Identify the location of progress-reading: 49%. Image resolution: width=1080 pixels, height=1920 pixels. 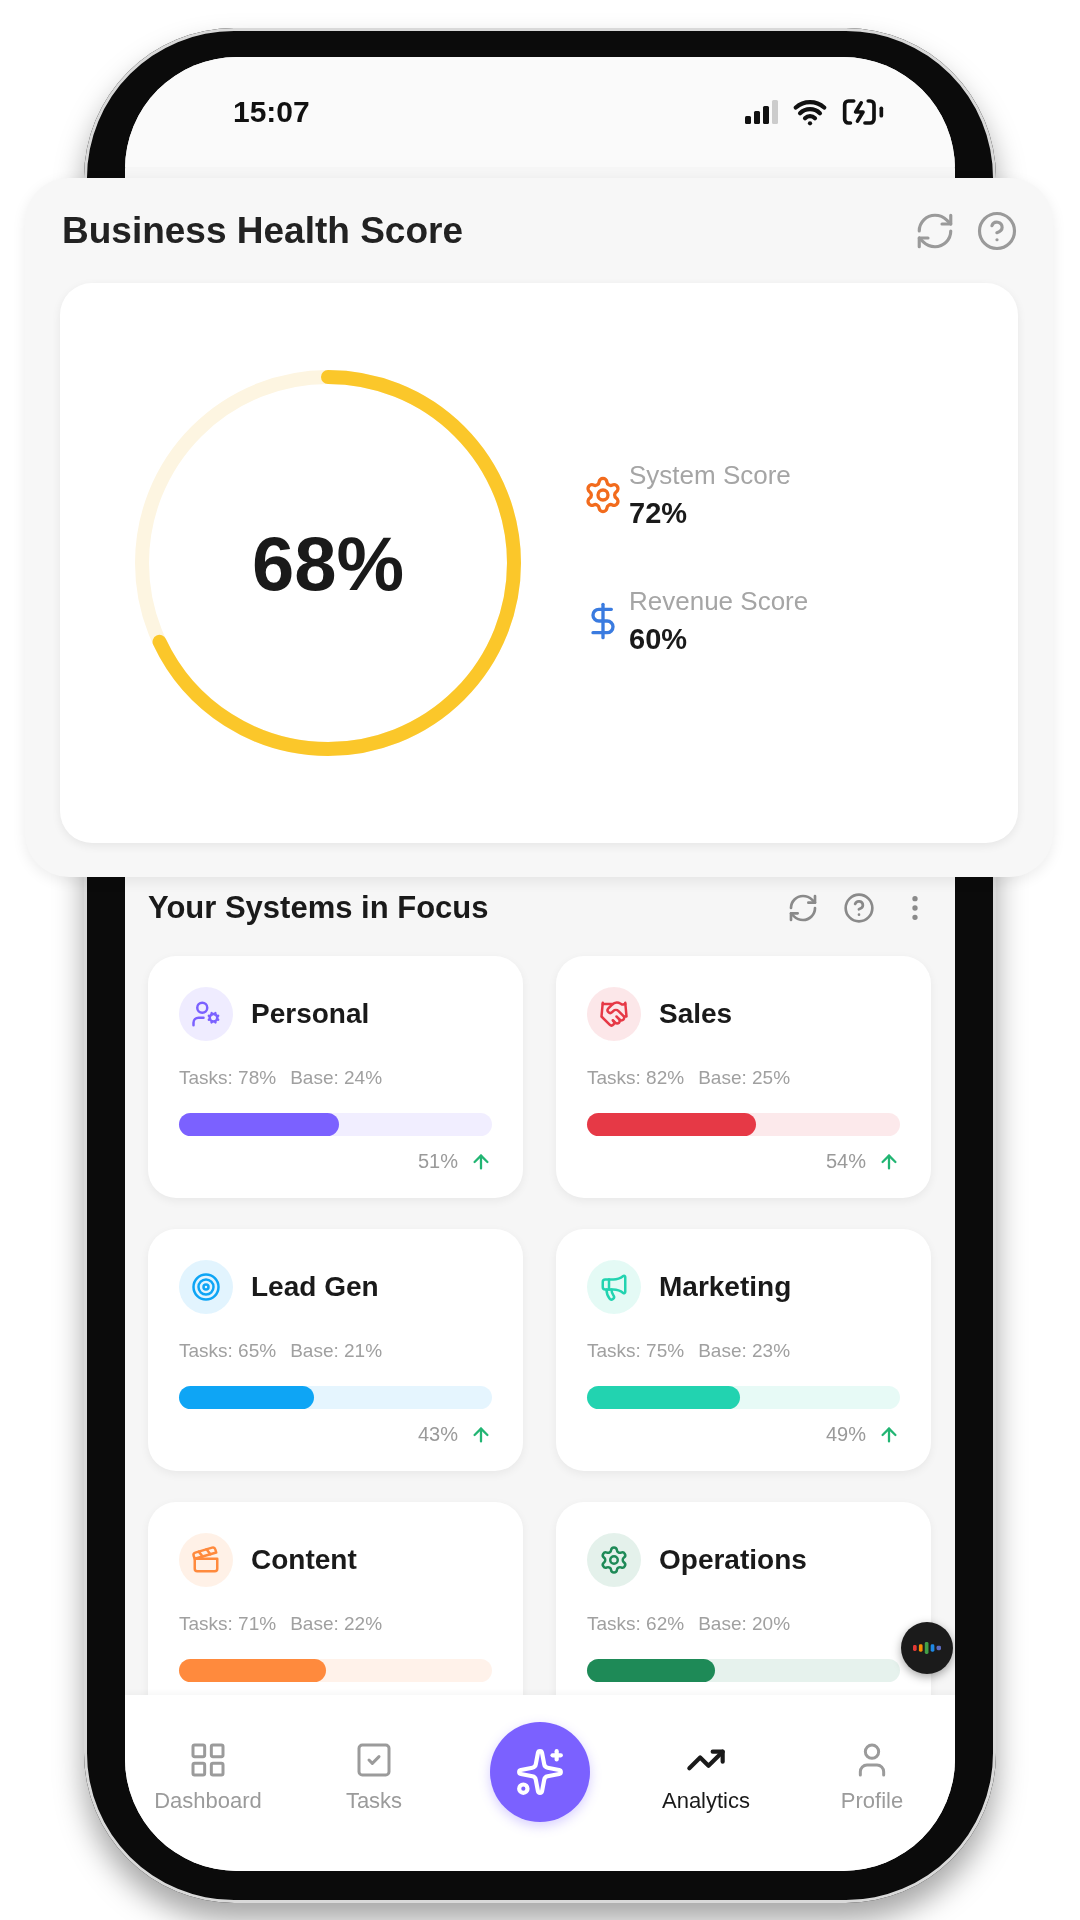
(845, 1434).